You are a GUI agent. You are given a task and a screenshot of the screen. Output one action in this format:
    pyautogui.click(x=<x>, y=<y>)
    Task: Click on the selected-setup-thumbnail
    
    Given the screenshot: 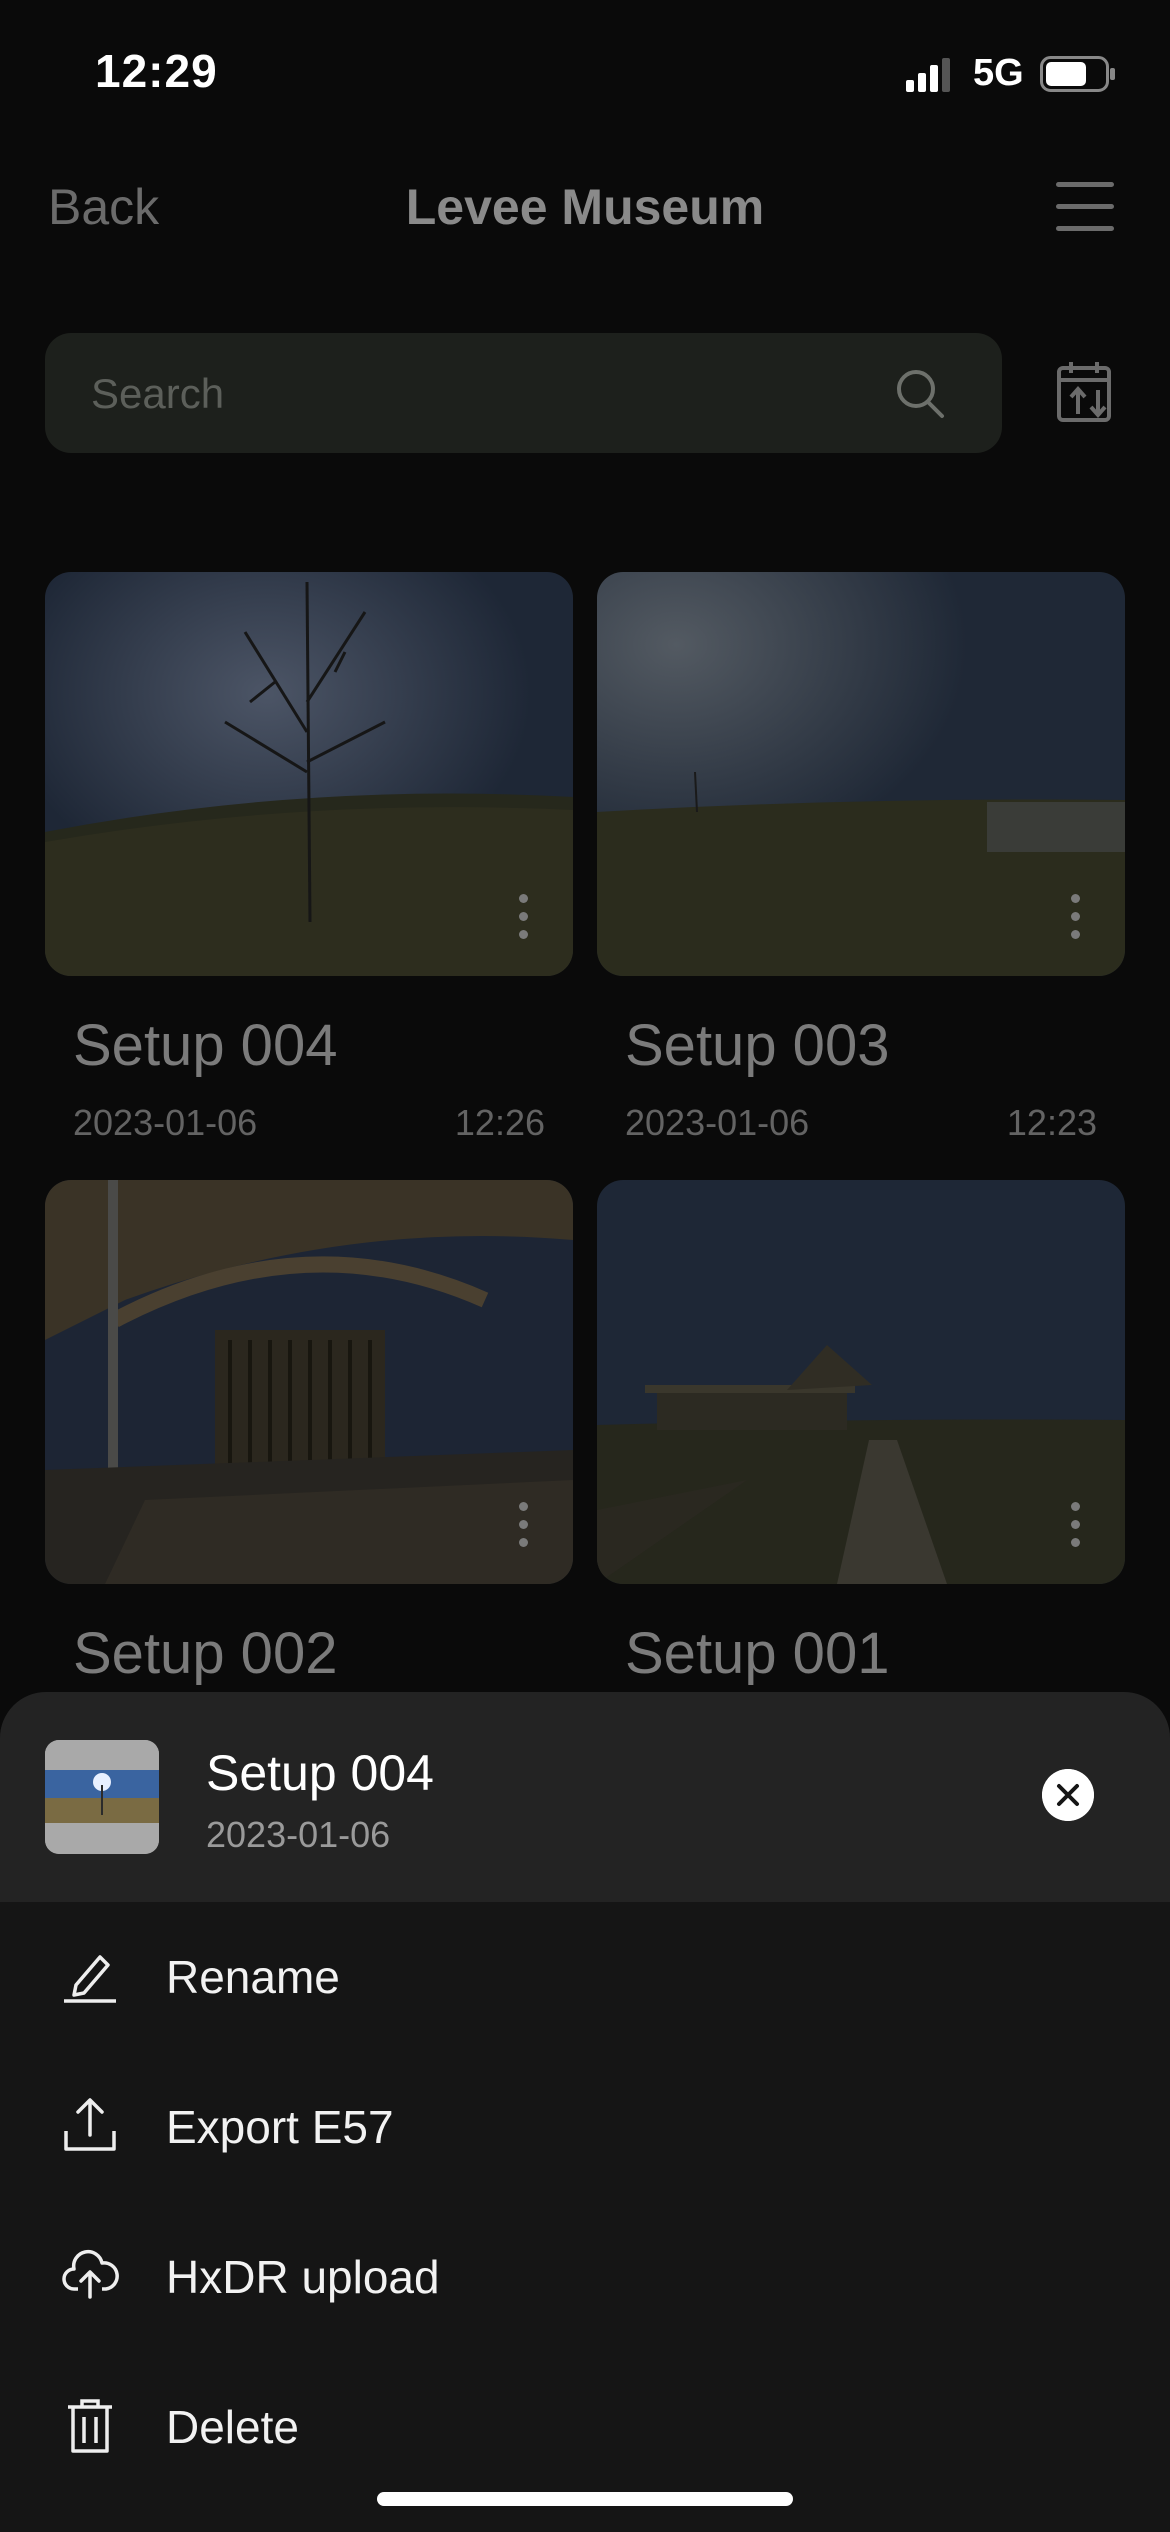 What is the action you would take?
    pyautogui.click(x=102, y=1797)
    